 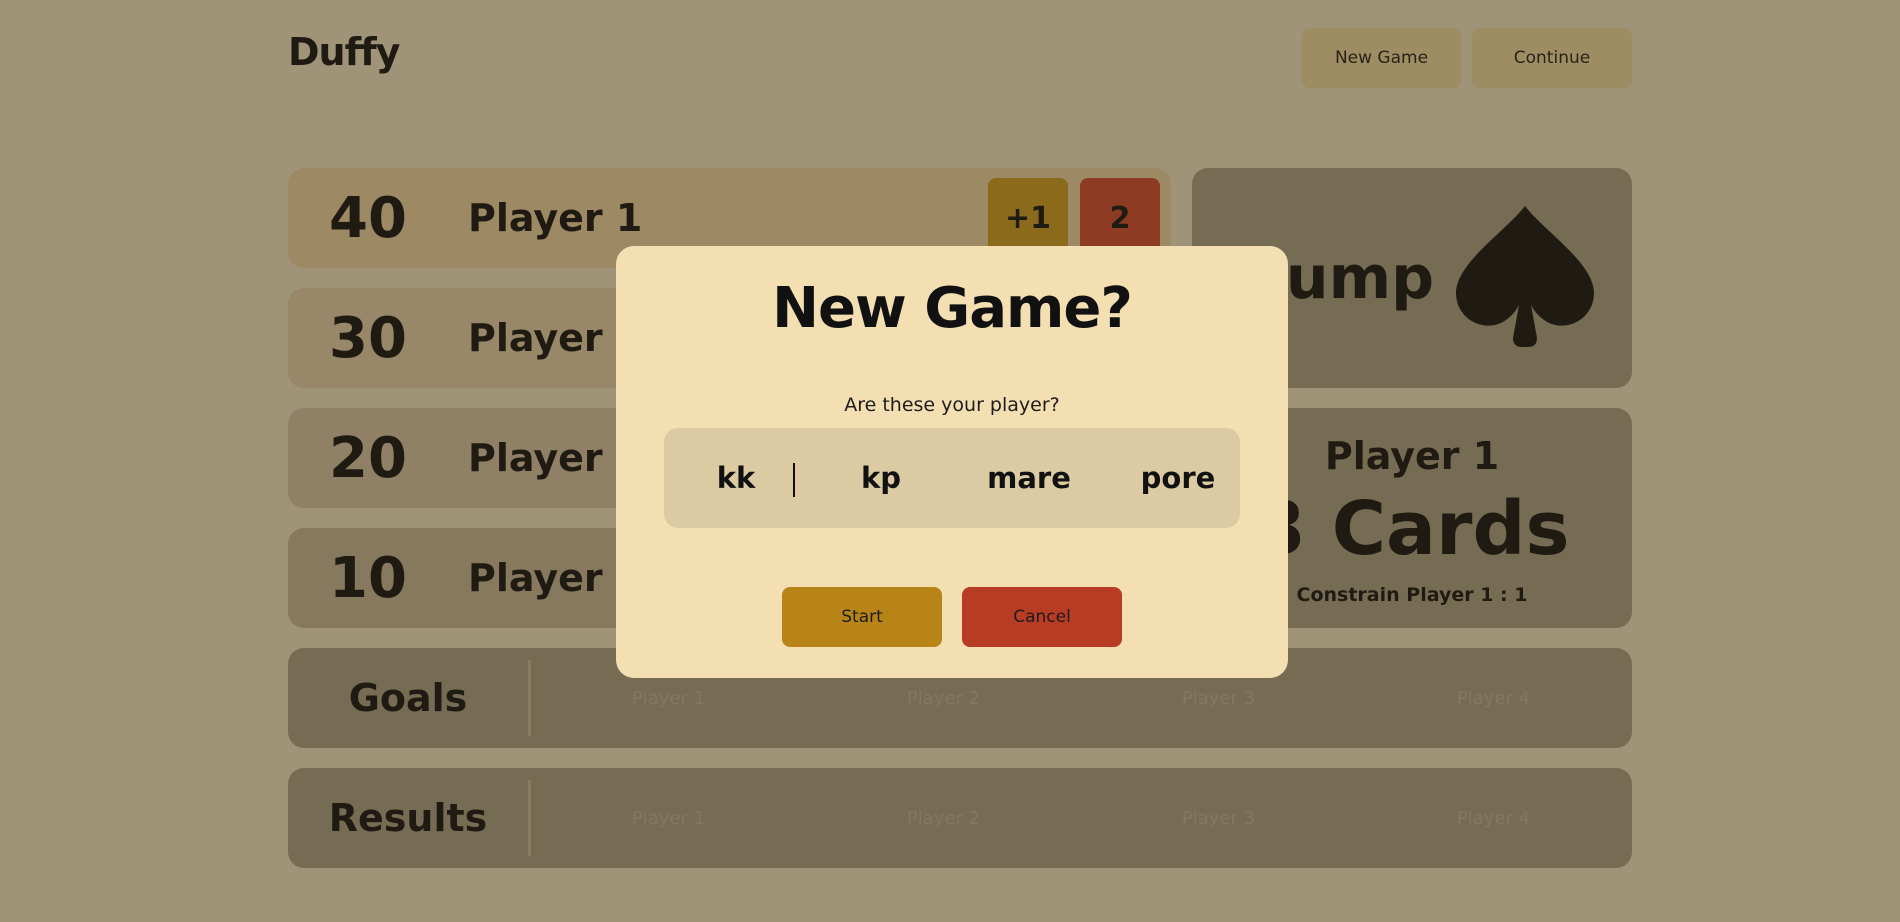 What do you see at coordinates (794, 480) in the screenshot?
I see `text-caret` at bounding box center [794, 480].